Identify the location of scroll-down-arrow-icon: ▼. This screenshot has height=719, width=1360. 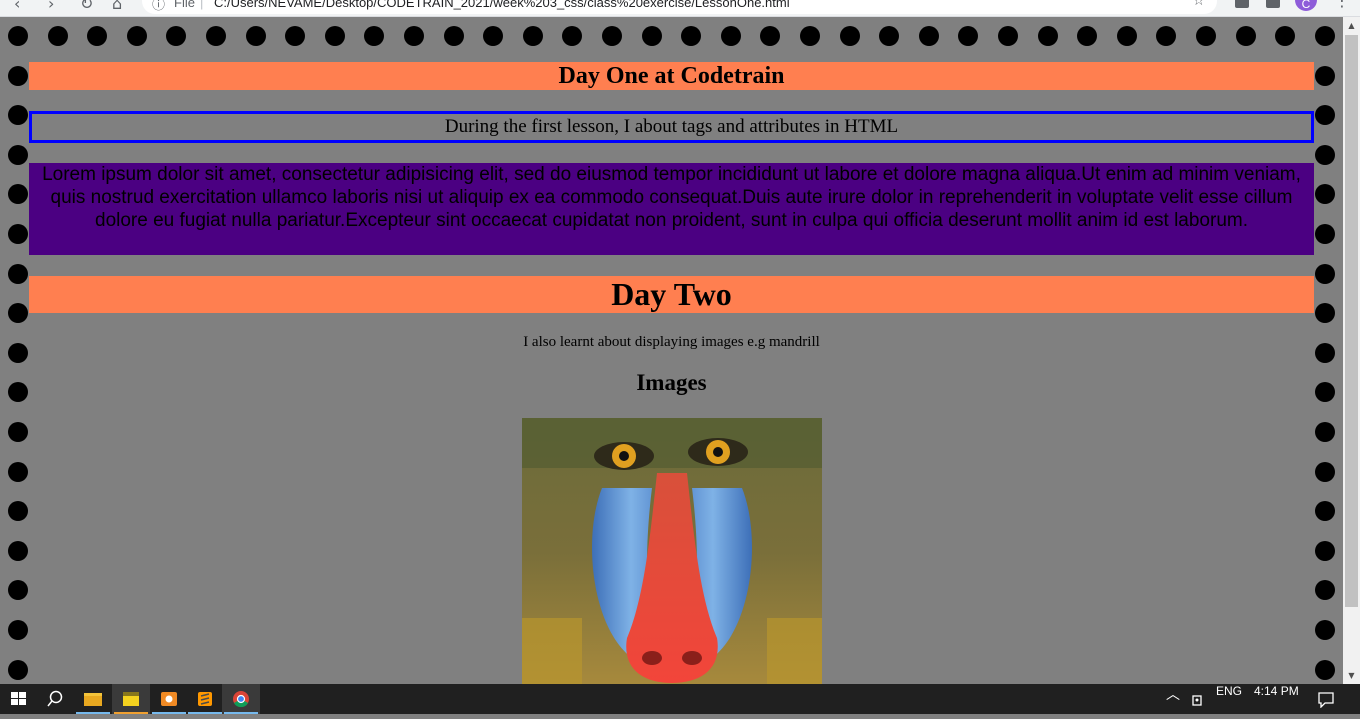
(1351, 675).